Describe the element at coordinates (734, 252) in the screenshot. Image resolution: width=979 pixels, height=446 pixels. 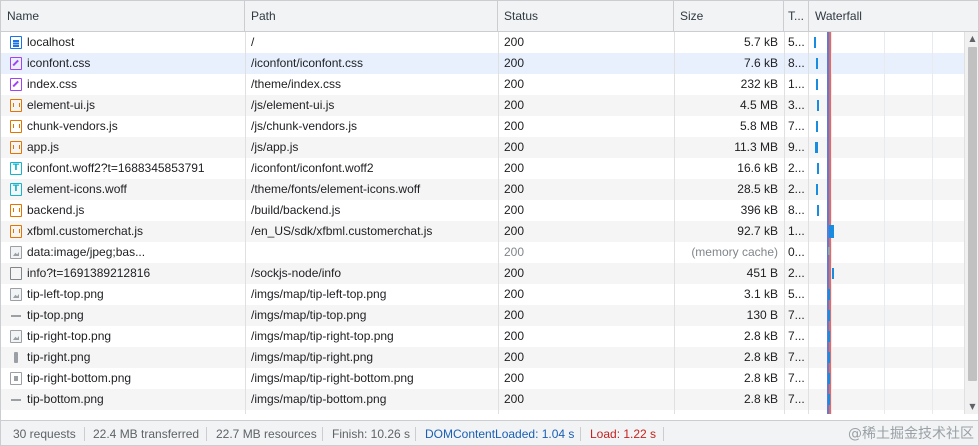
I see `request-size: (memory cache)` at that location.